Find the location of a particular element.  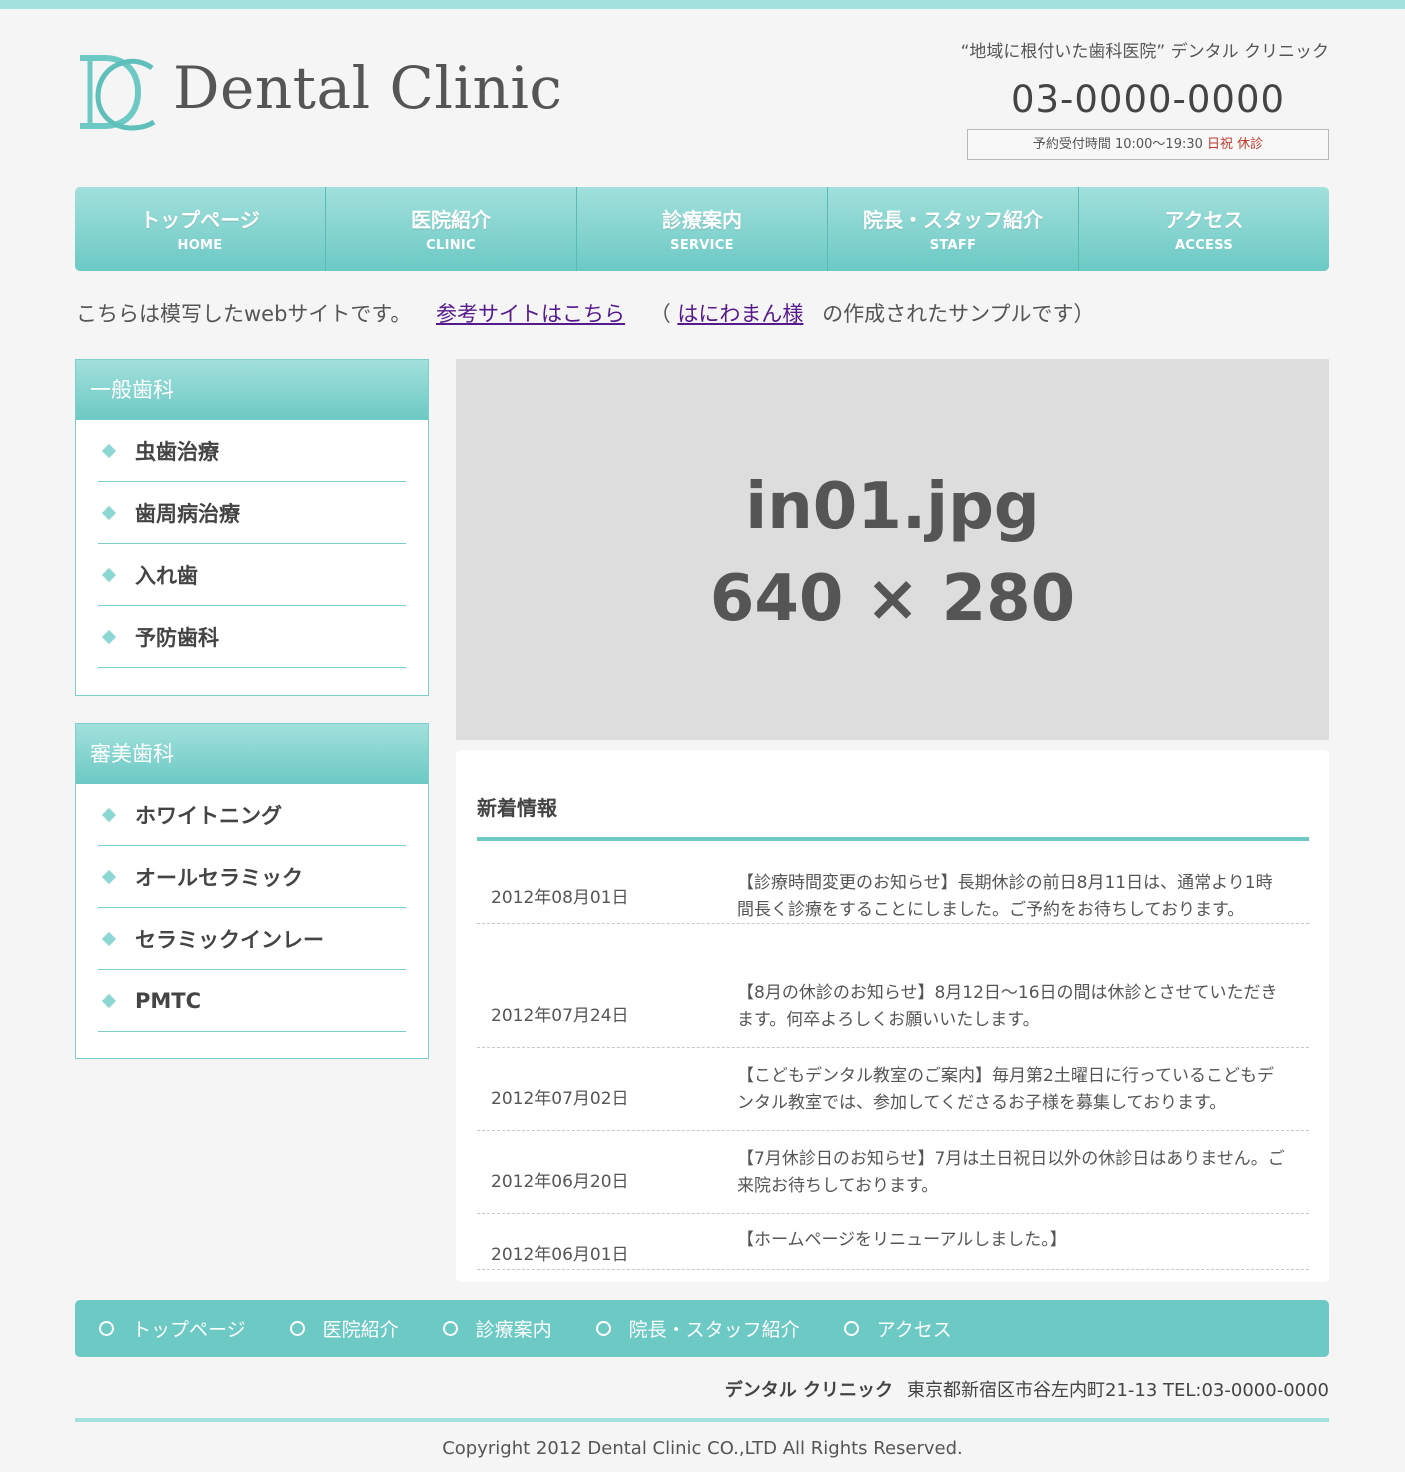

sidebar-heading: 一般歯科 is located at coordinates (252, 390).